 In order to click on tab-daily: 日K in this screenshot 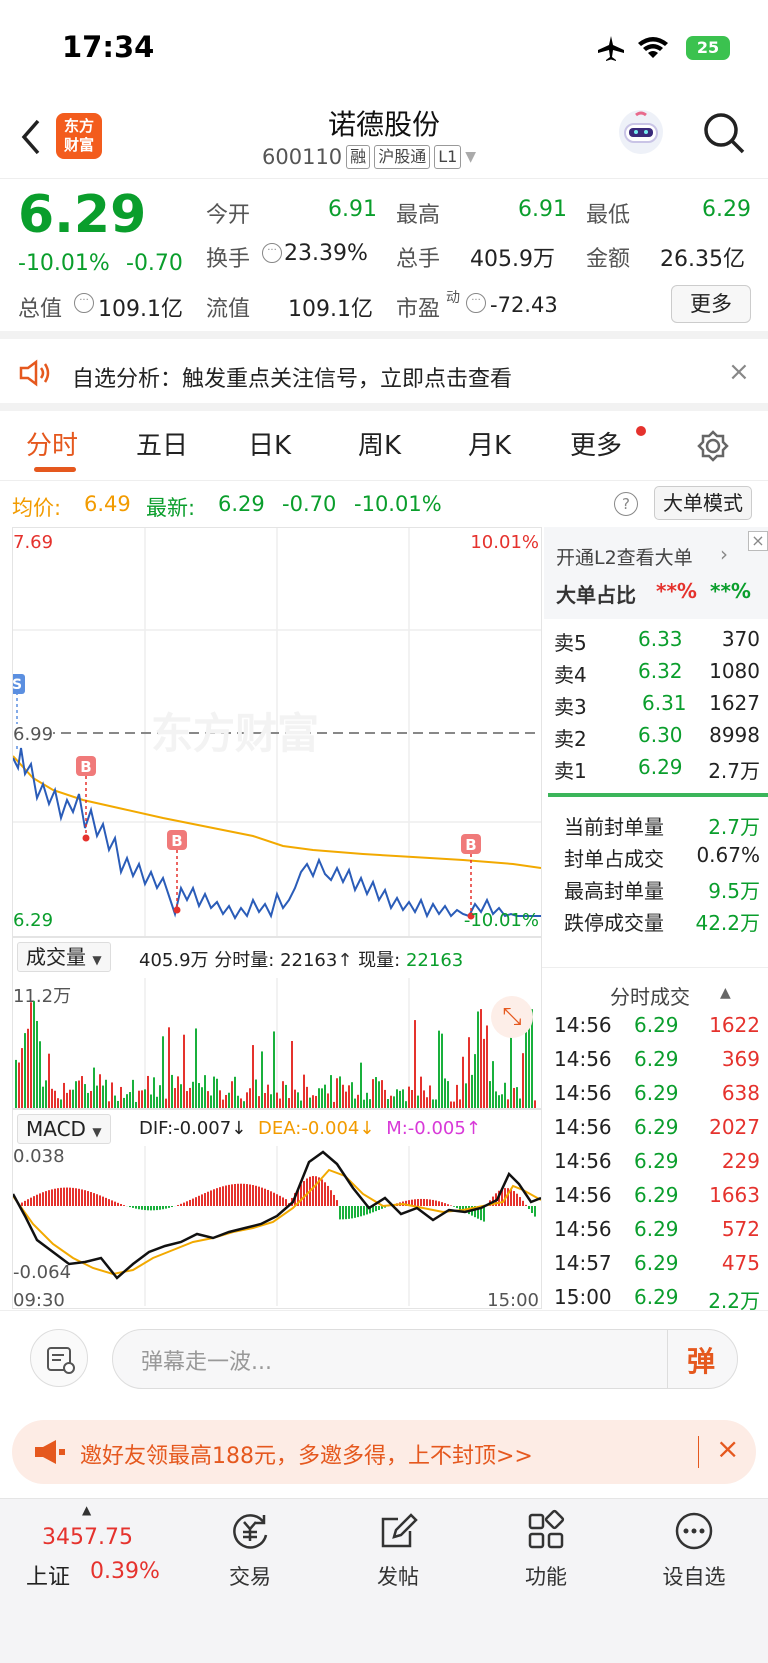, I will do `click(269, 443)`.